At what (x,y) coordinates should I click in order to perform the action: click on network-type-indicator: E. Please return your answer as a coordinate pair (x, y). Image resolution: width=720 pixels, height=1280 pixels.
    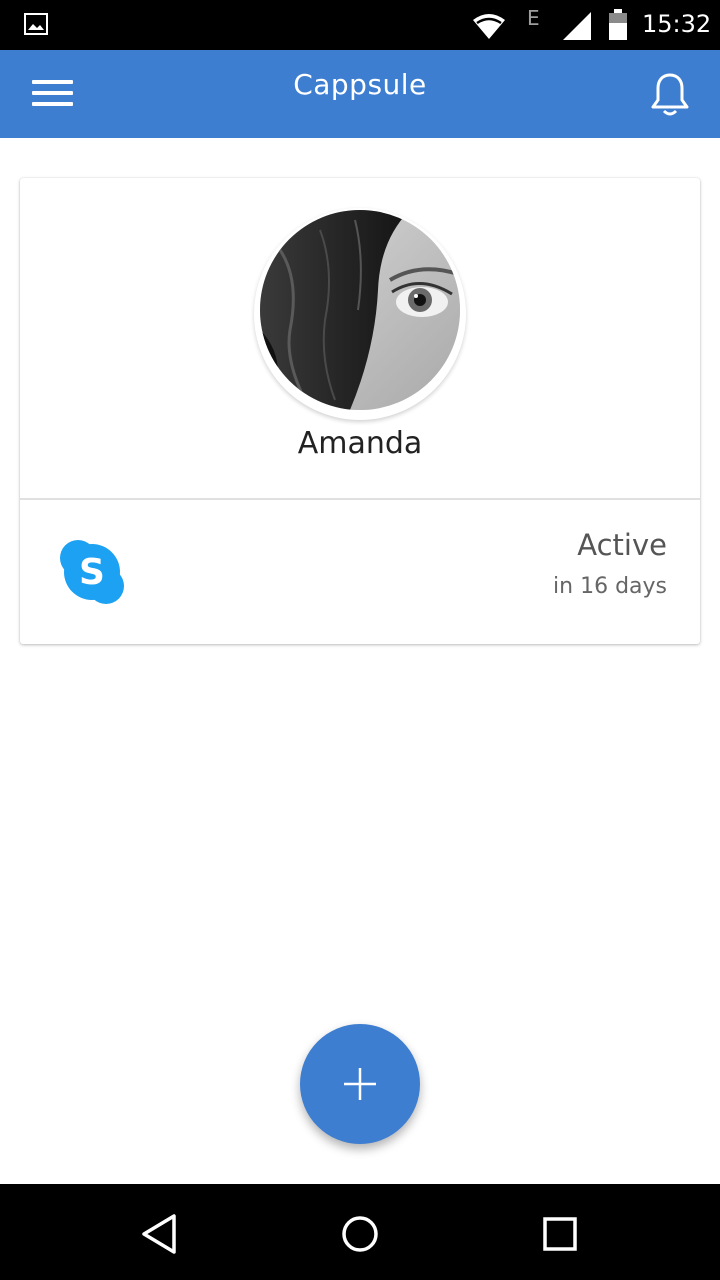
    Looking at the image, I should click on (533, 18).